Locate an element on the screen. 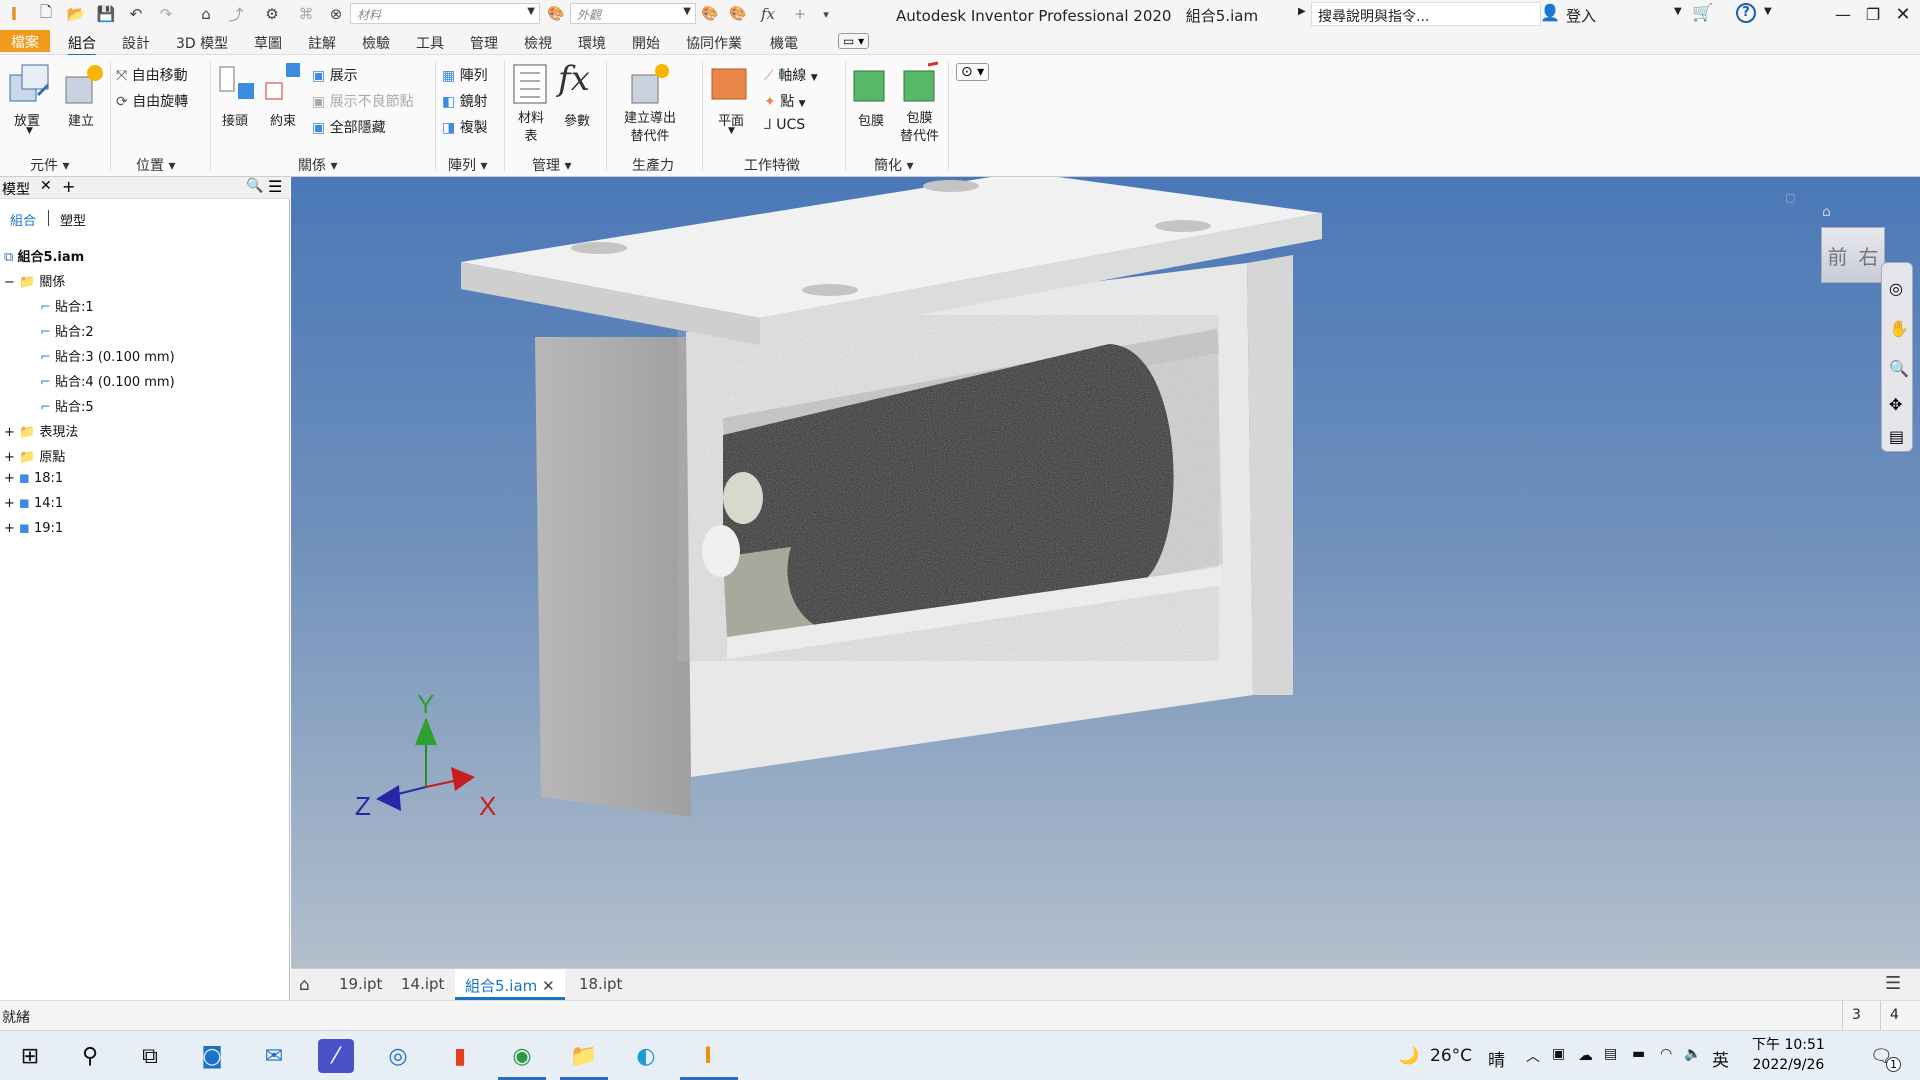 The width and height of the screenshot is (1920, 1080). viewcube-home-icon: ⌂ is located at coordinates (1826, 212).